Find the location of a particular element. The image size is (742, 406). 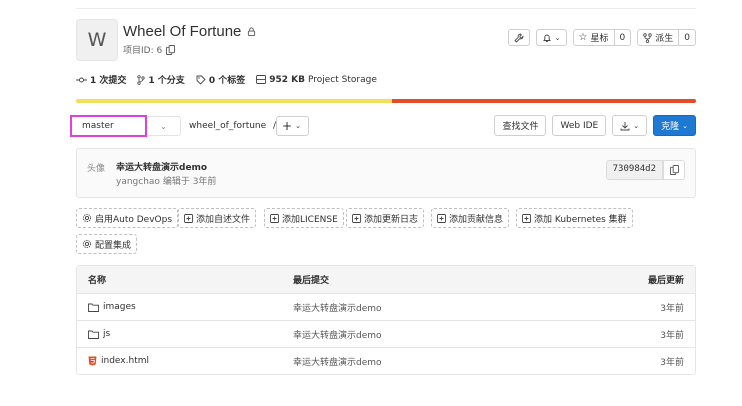

add-license-button: 添加LICENSE is located at coordinates (304, 218).